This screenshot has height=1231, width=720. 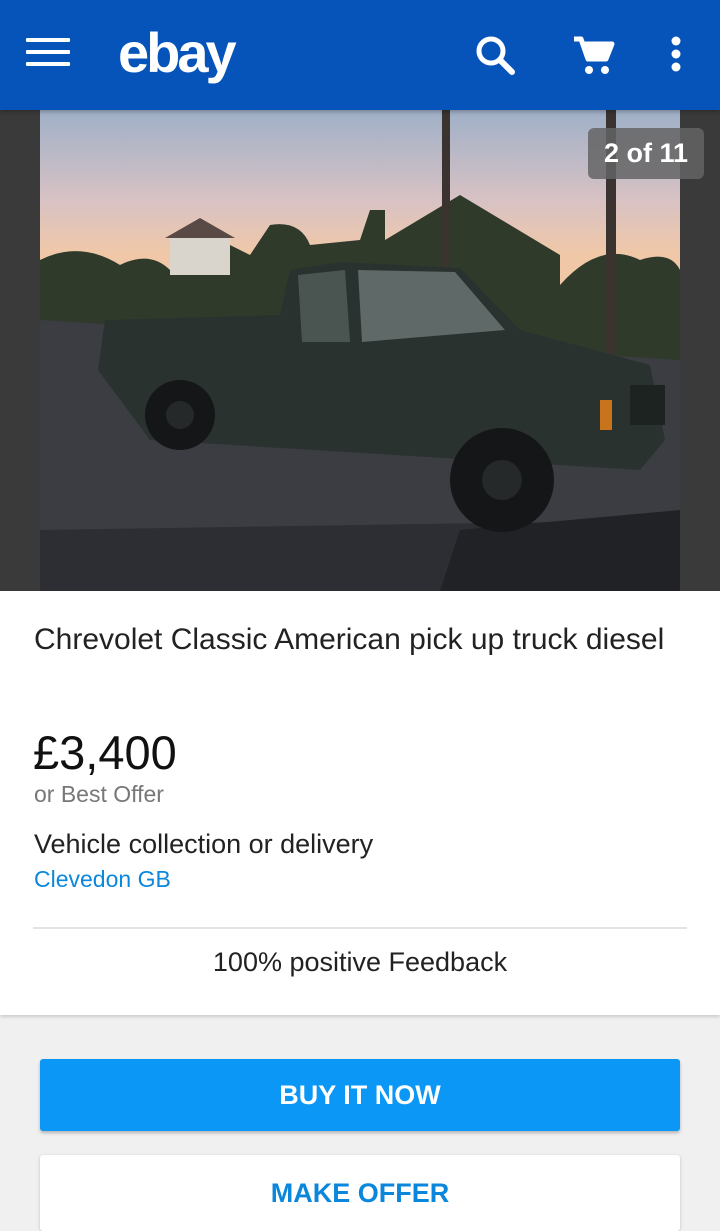 I want to click on cart-icon, so click(x=593, y=55).